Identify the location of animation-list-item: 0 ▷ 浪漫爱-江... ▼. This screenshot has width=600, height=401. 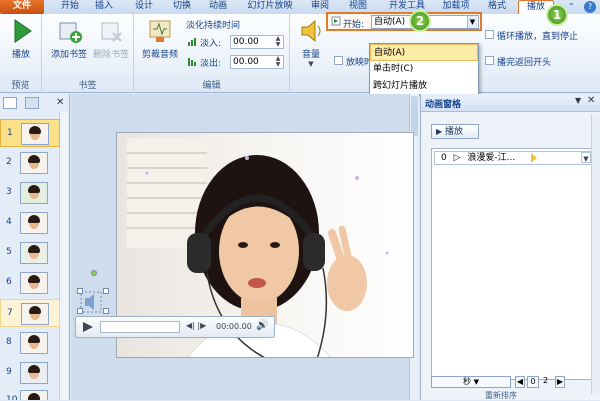
(514, 158).